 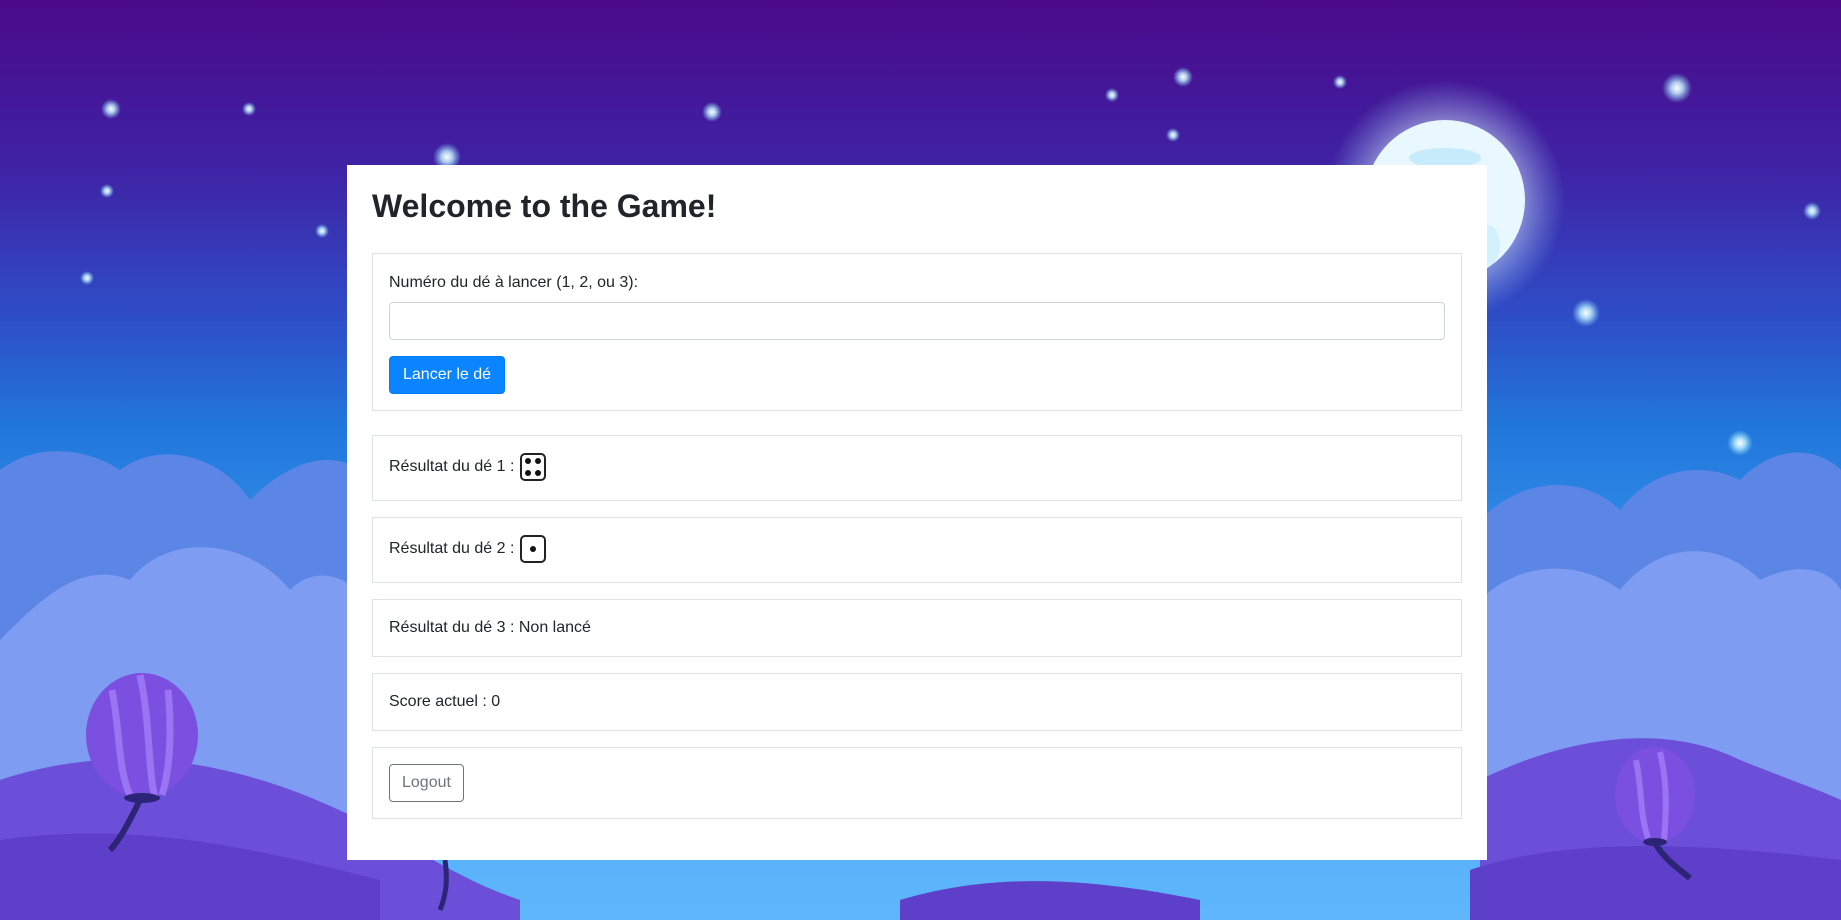 What do you see at coordinates (544, 206) in the screenshot?
I see `page-title: Welcome to the Game!` at bounding box center [544, 206].